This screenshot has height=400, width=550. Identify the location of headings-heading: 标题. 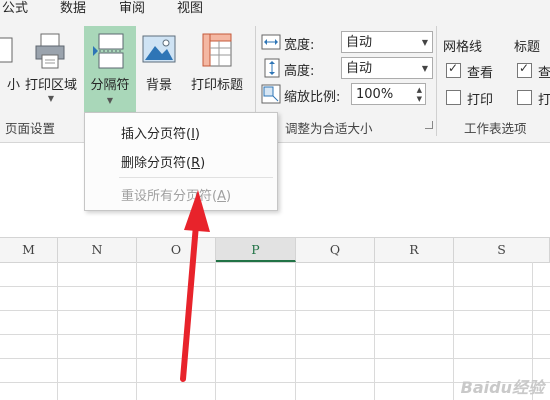
(527, 47).